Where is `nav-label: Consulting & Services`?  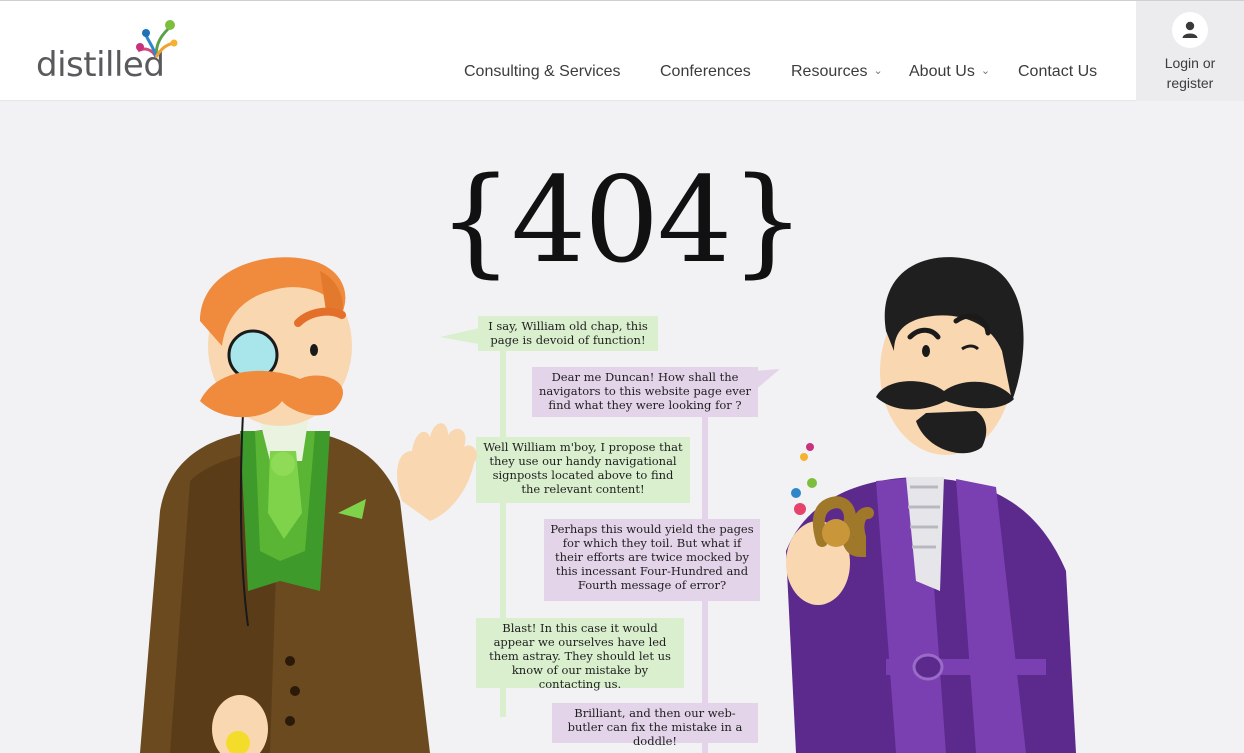 nav-label: Consulting & Services is located at coordinates (542, 71).